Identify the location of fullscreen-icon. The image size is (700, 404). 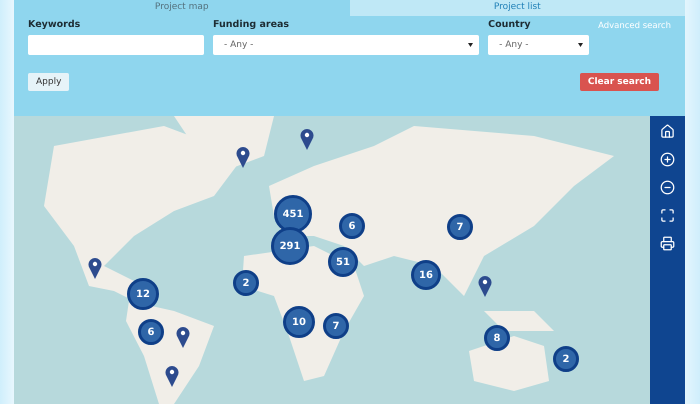
(667, 215).